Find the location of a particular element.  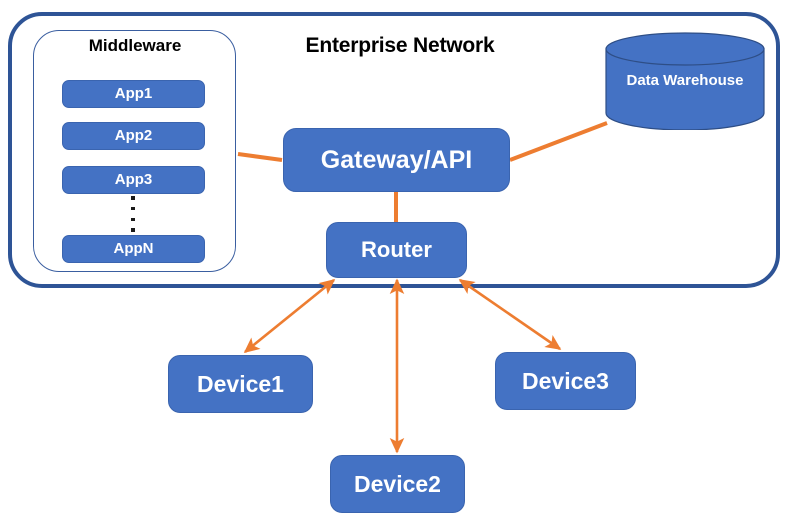

middleware-title: Middleware is located at coordinates (135, 45).